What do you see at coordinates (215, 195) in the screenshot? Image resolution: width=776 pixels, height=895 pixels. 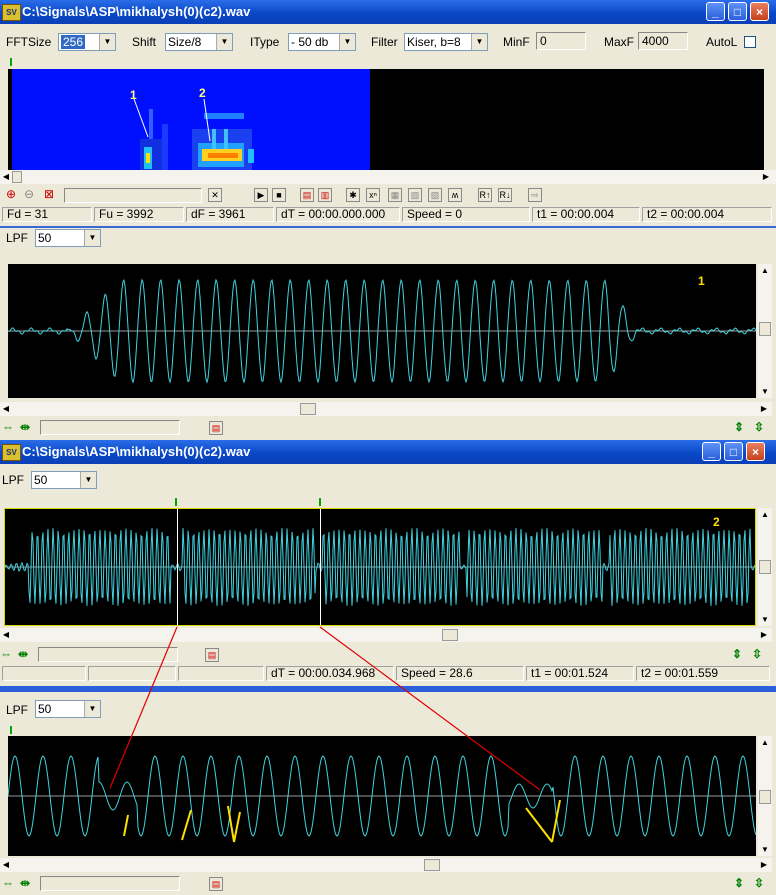 I see `cross-tool-icon: ✕` at bounding box center [215, 195].